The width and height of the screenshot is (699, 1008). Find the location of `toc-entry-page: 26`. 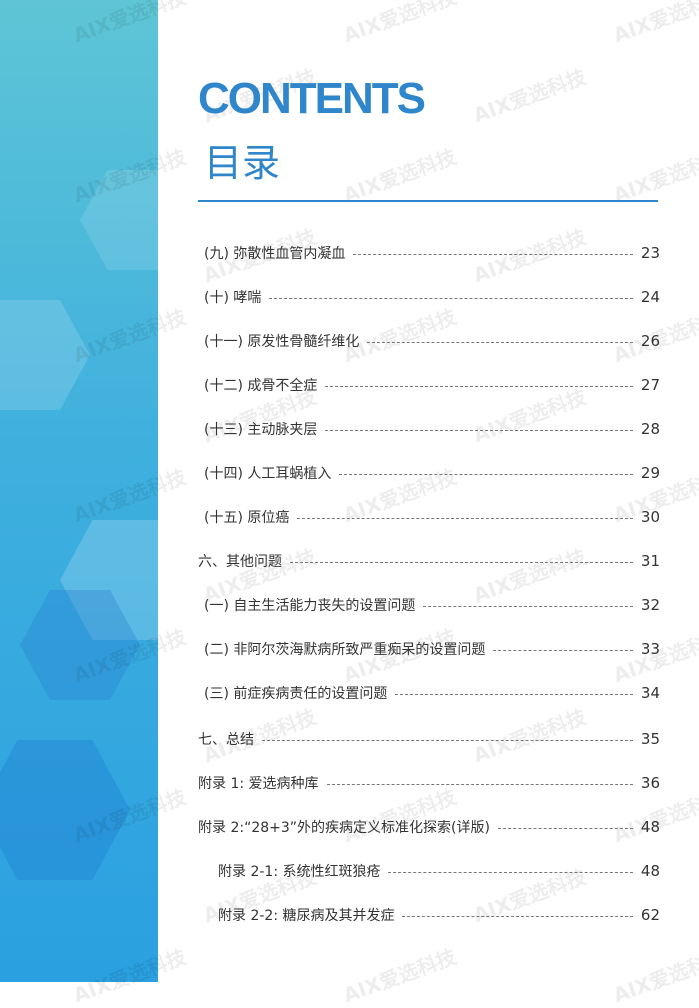

toc-entry-page: 26 is located at coordinates (650, 341).